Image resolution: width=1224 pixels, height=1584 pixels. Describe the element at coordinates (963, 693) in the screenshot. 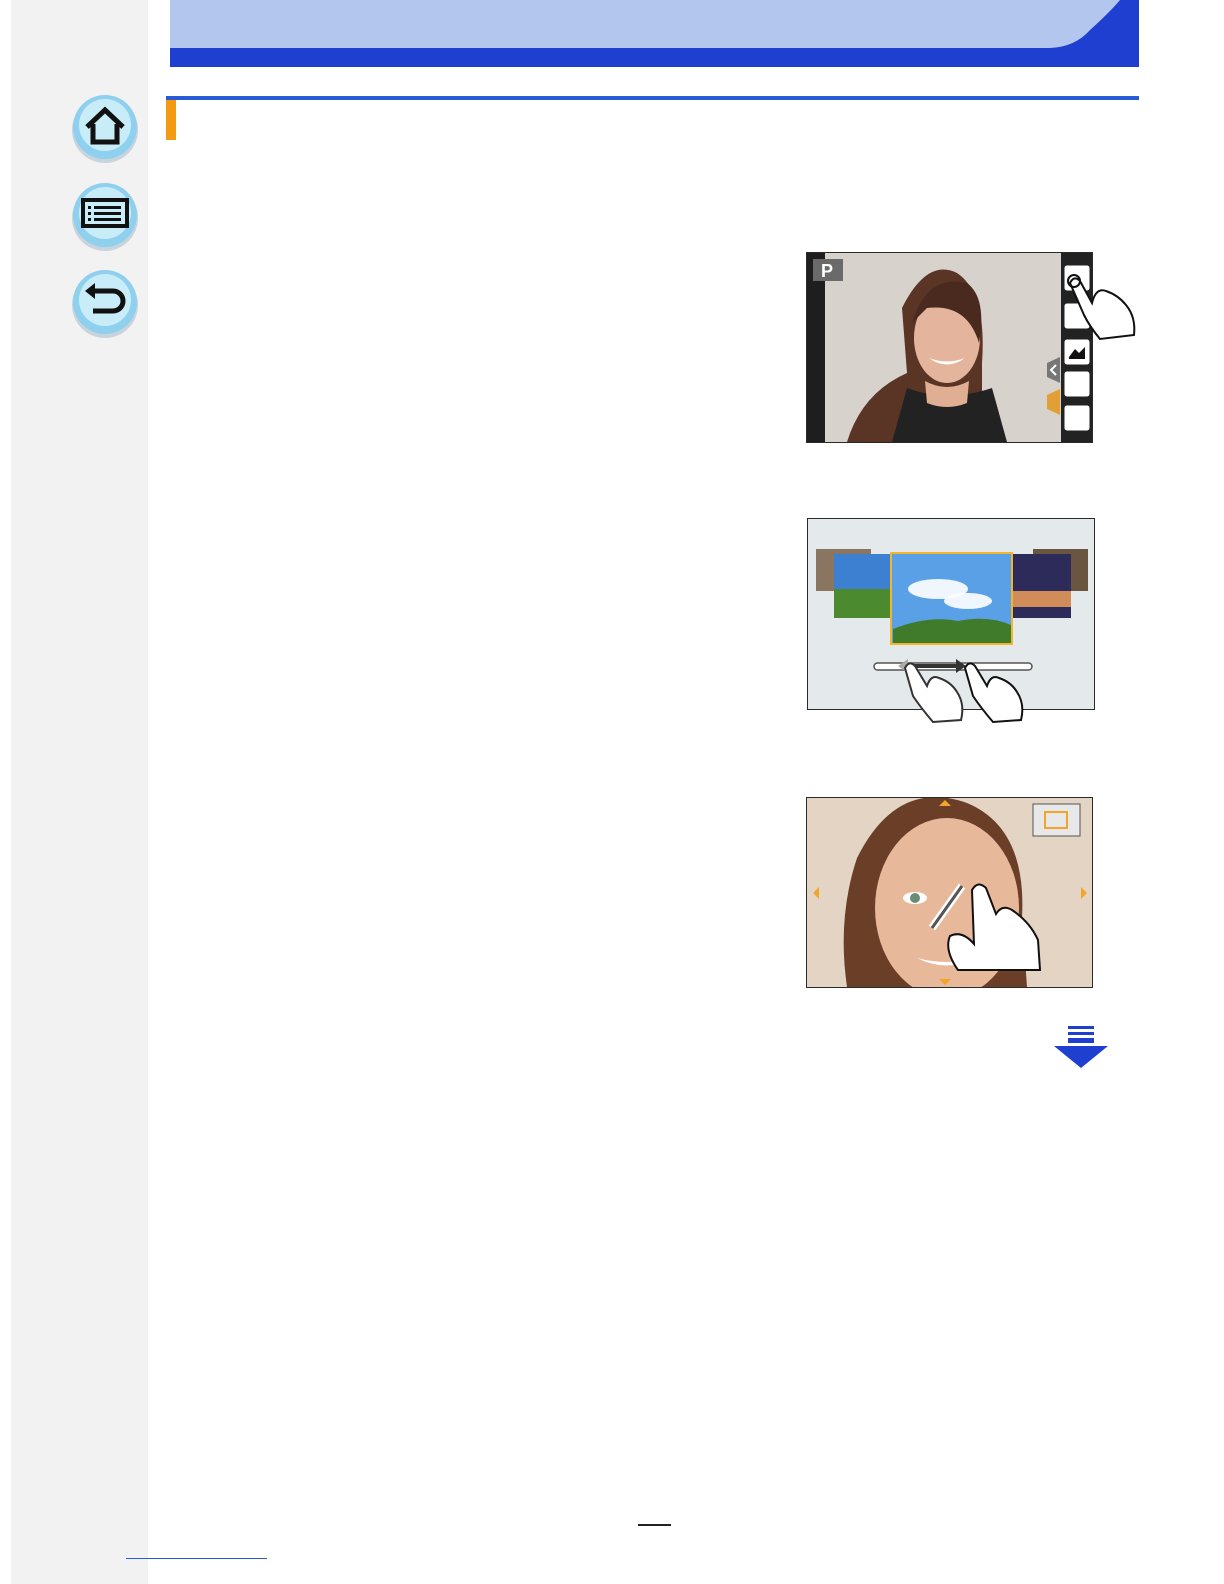

I see `swipe-hands-icon` at that location.